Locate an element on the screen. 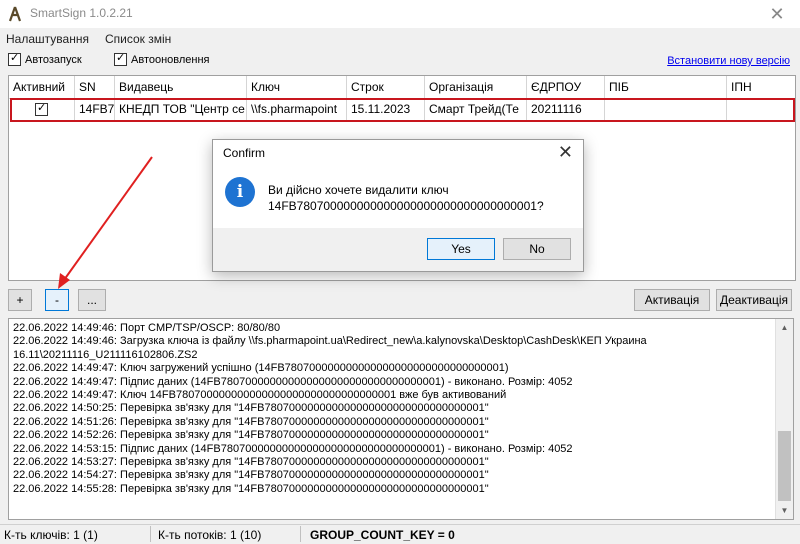 The width and height of the screenshot is (800, 544). scroll-down-icon: ▼ is located at coordinates (784, 510).